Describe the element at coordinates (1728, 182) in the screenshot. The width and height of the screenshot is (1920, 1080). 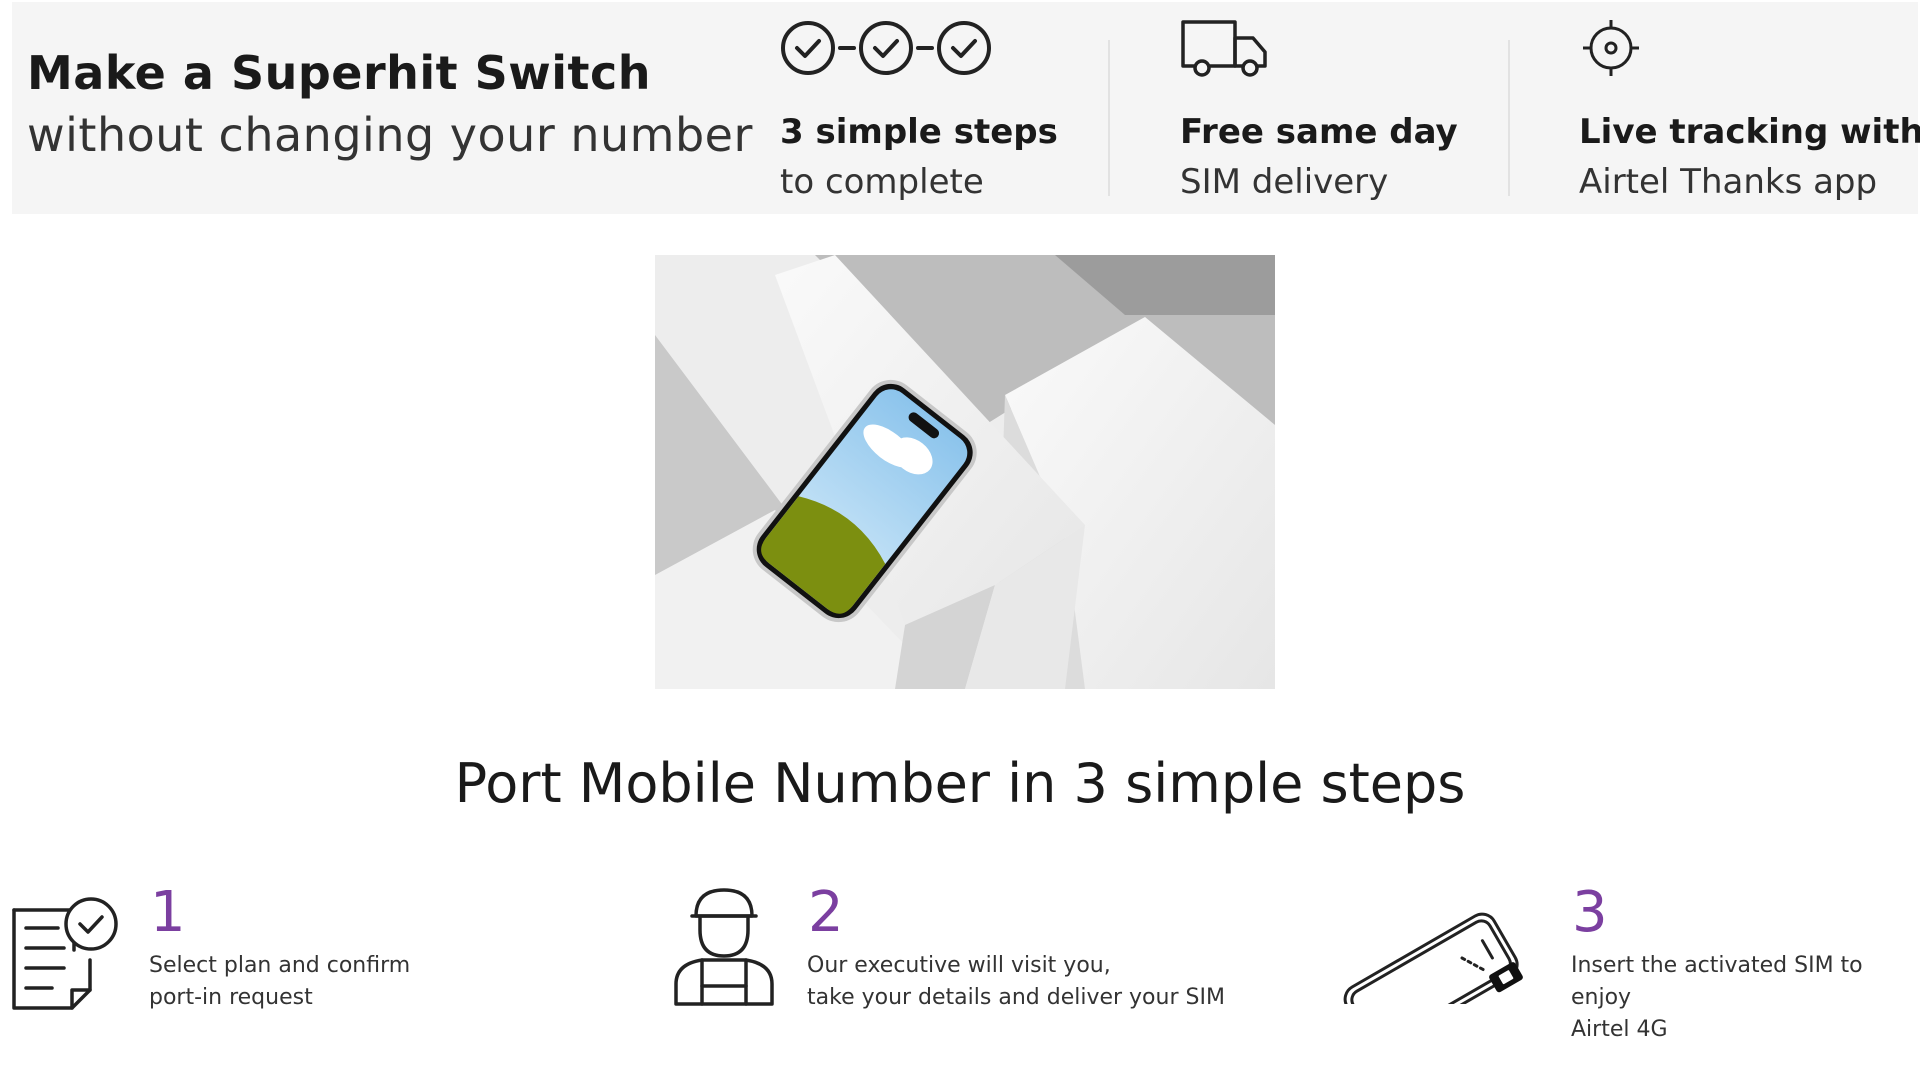
I see `feature-tracking-text: Airtel Thanks app` at that location.